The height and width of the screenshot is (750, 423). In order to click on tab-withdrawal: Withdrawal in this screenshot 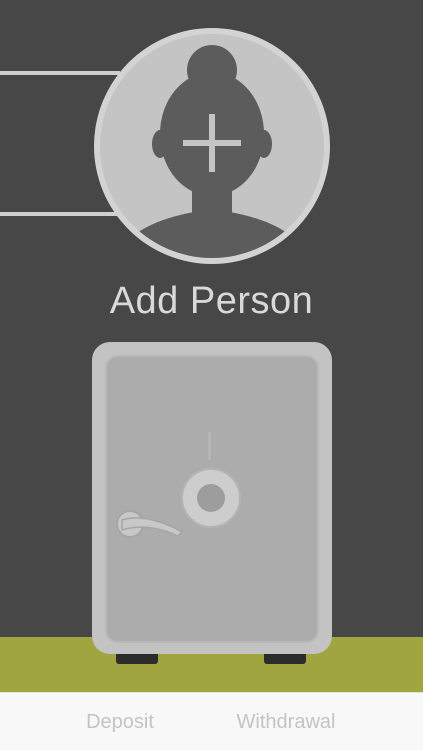, I will do `click(286, 721)`.